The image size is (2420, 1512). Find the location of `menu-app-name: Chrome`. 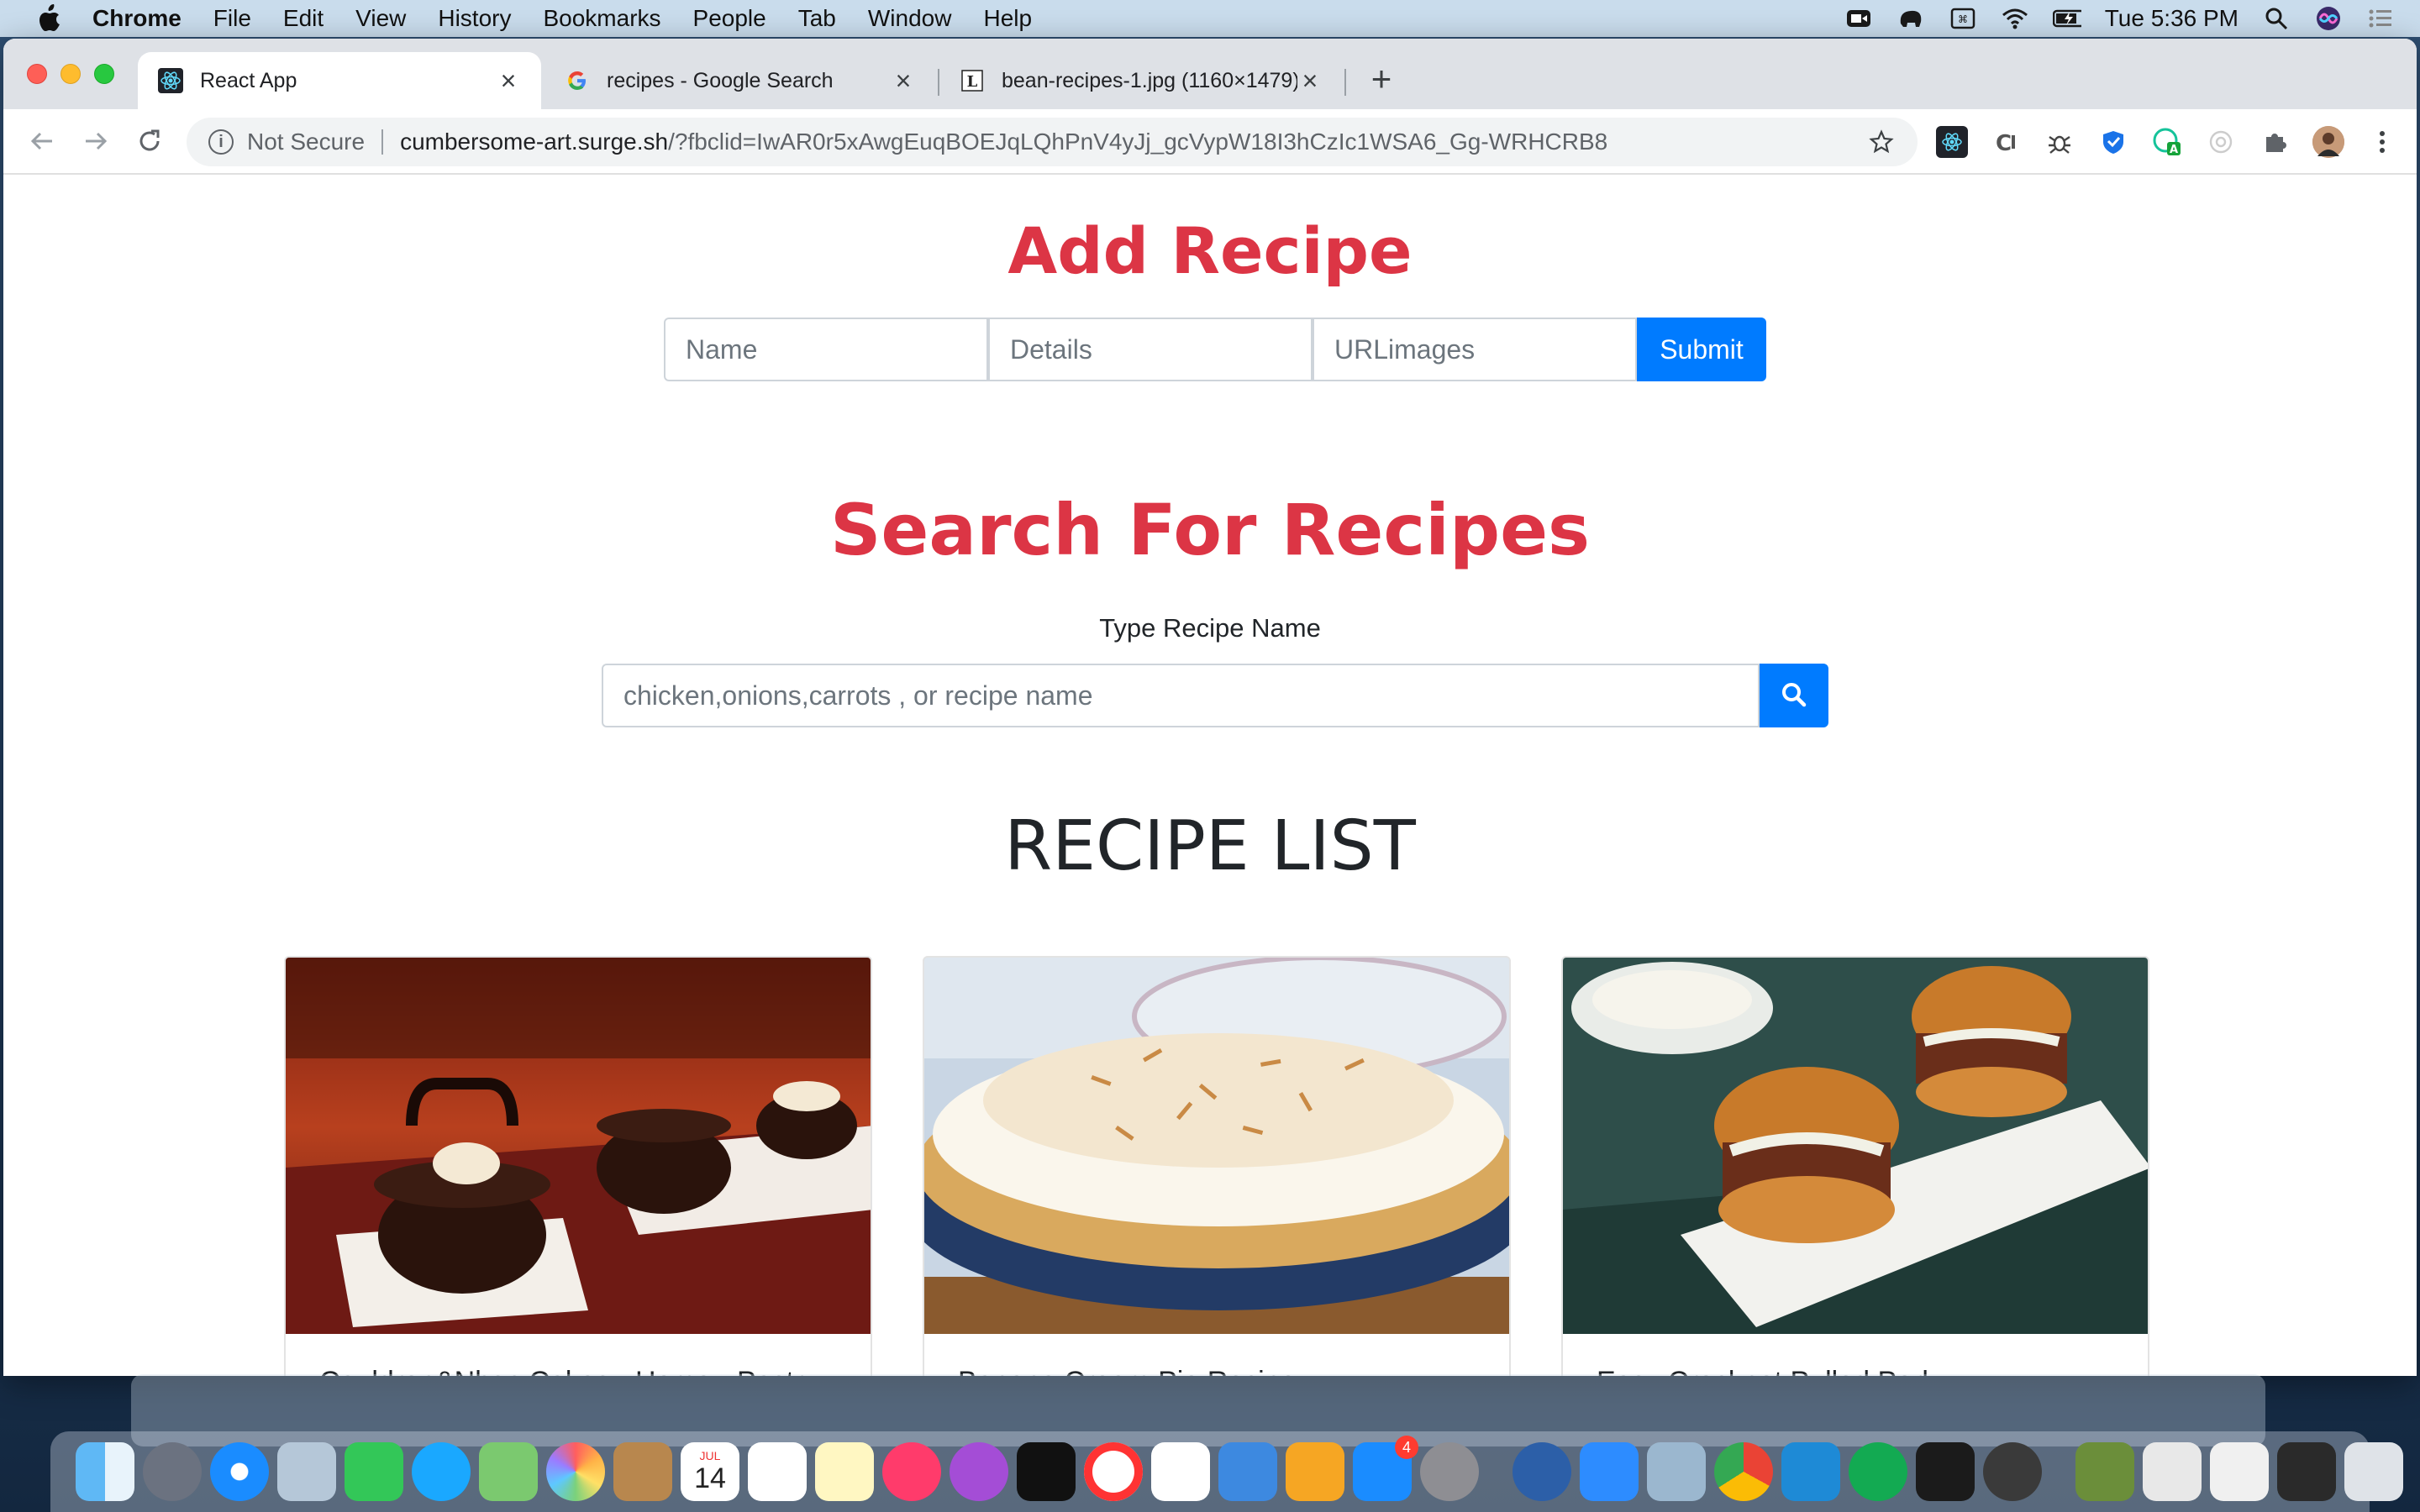

menu-app-name: Chrome is located at coordinates (137, 18).